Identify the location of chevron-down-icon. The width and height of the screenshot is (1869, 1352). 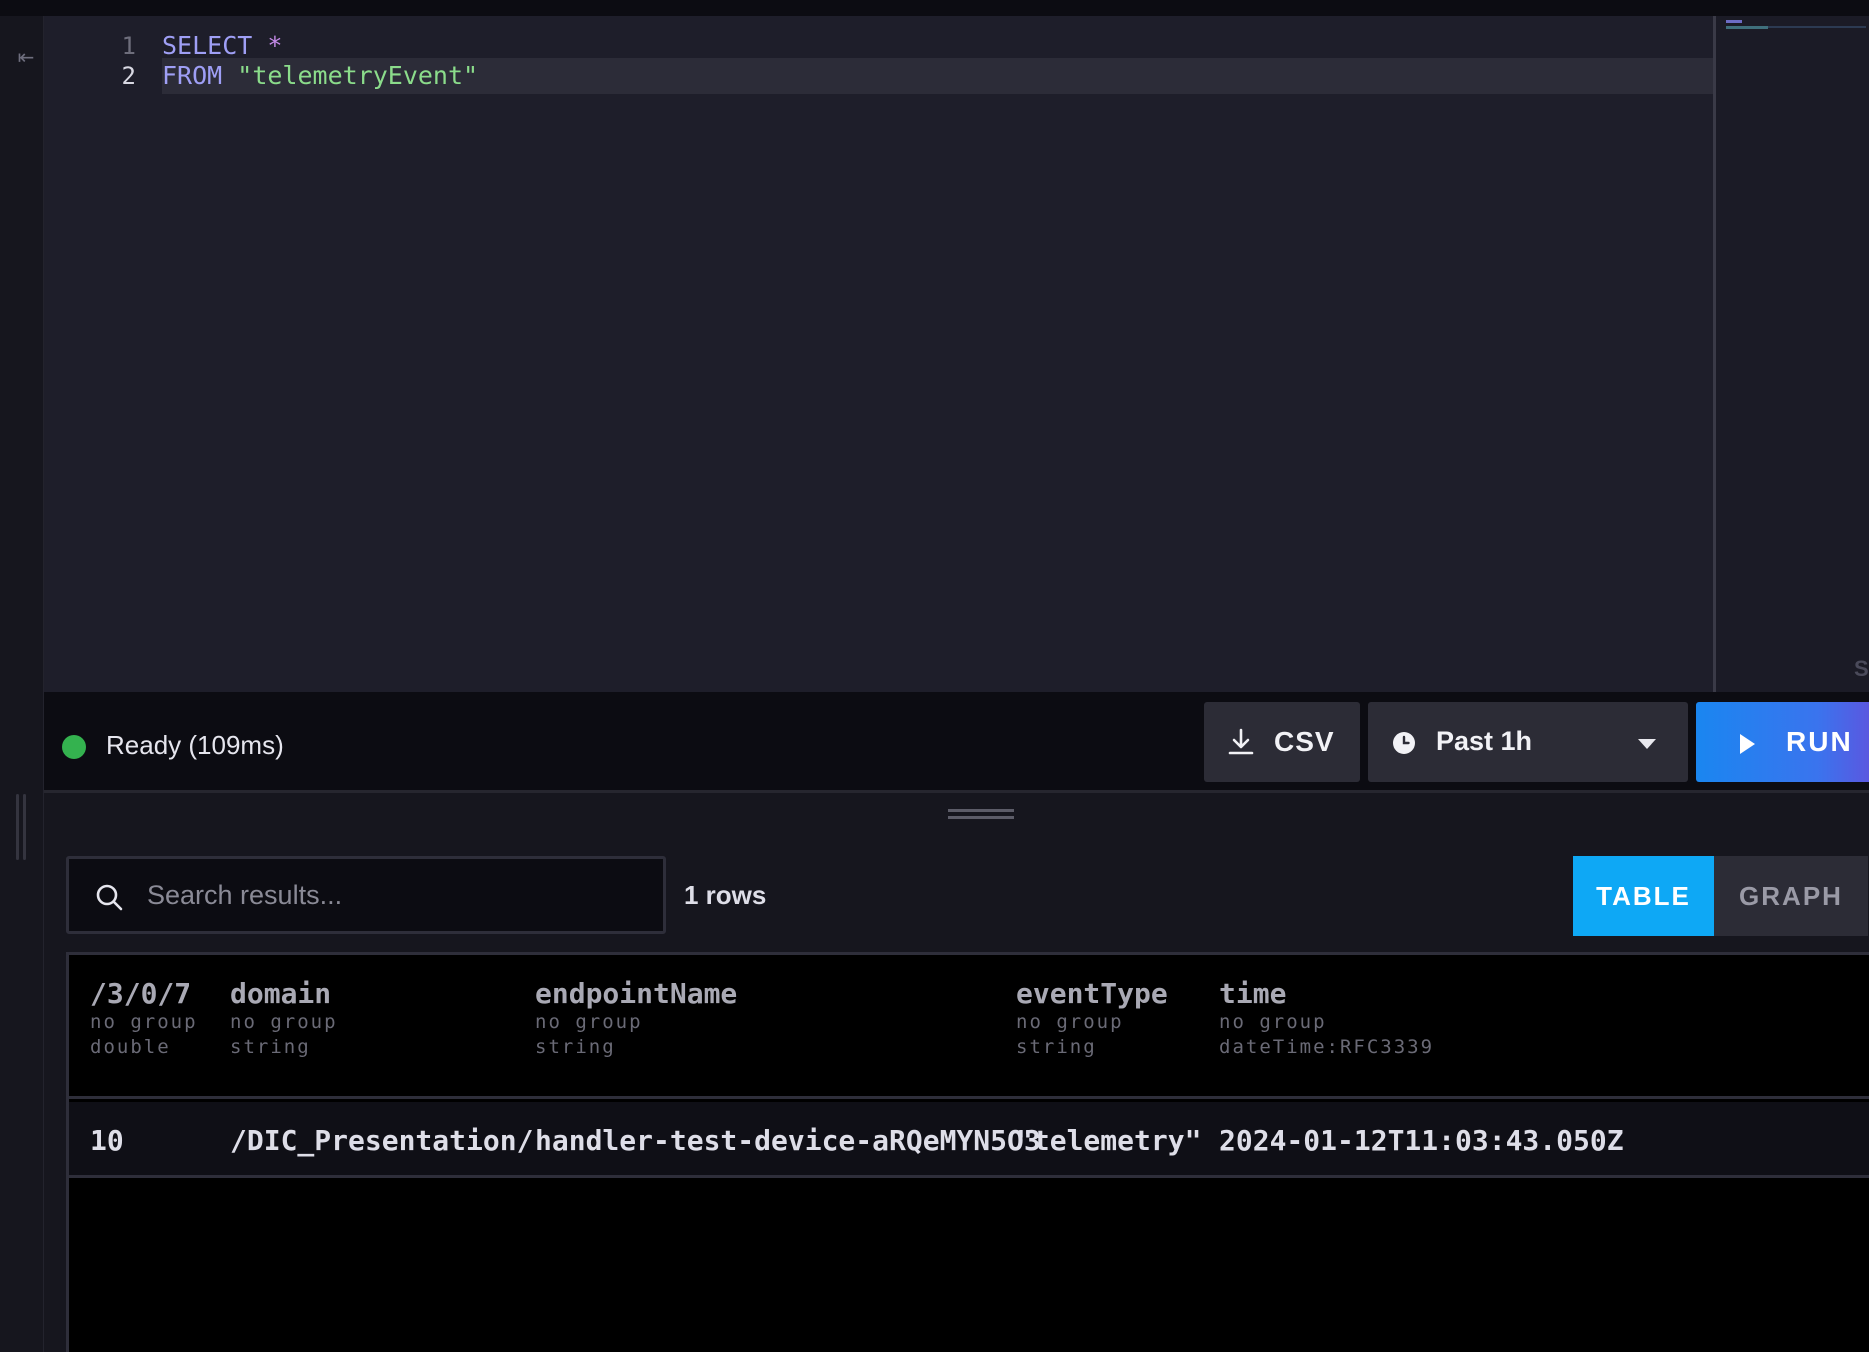
(1647, 744).